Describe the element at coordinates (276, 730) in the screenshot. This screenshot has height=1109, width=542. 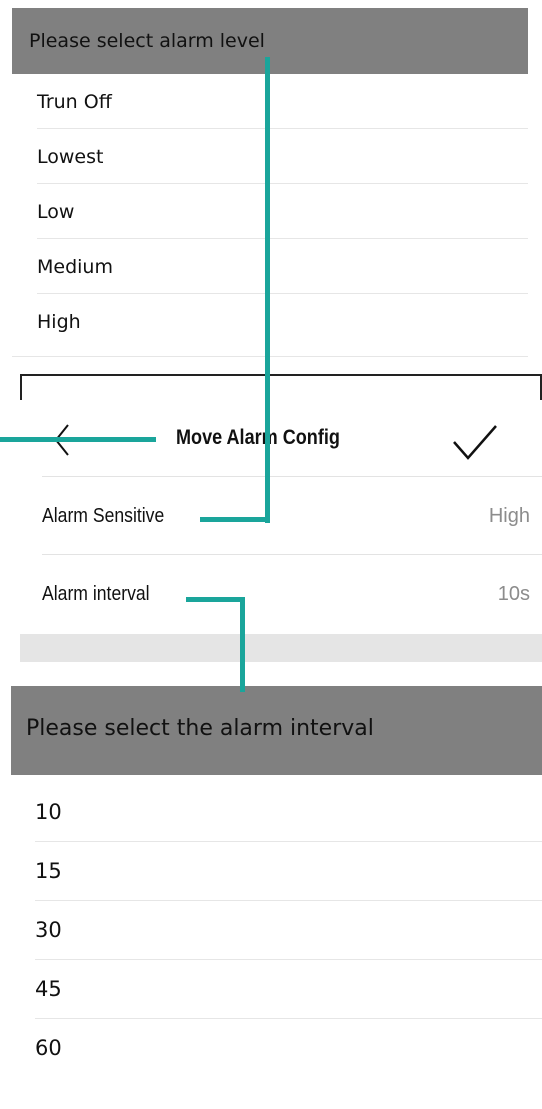
I see `alarm-interval-picker-title: Please select the alarm interval` at that location.